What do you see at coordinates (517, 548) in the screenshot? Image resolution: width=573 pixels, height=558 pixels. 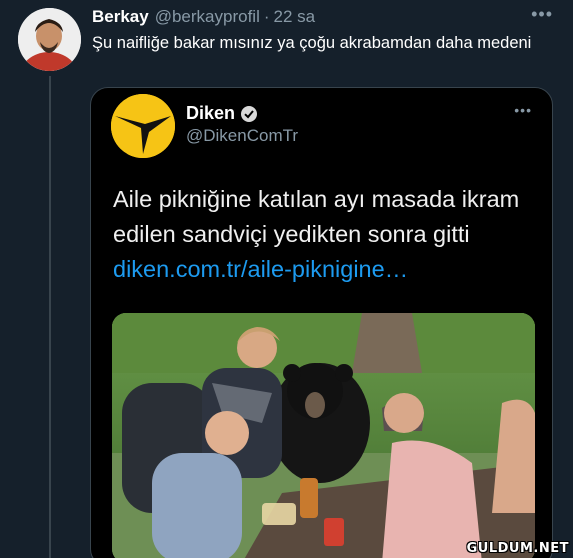 I see `watermark: GULDUM.NET` at bounding box center [517, 548].